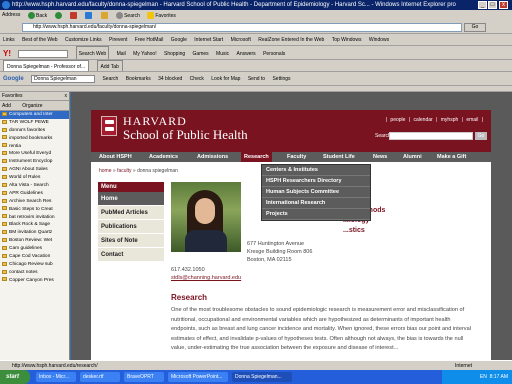 Image resolution: width=512 pixels, height=384 pixels. What do you see at coordinates (34, 257) in the screenshot?
I see `favorites-item: Cape Cod Vacation` at bounding box center [34, 257].